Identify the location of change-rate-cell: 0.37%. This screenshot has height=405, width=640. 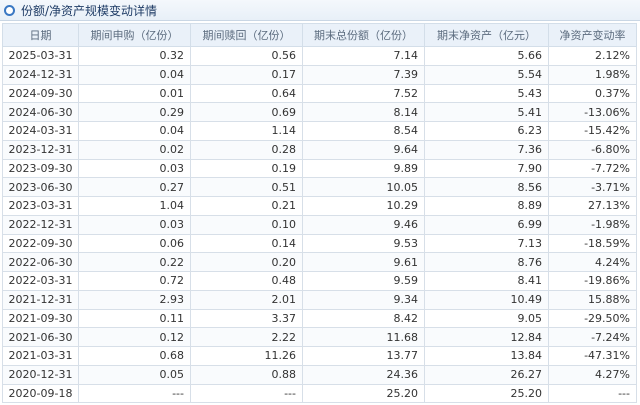
(592, 93).